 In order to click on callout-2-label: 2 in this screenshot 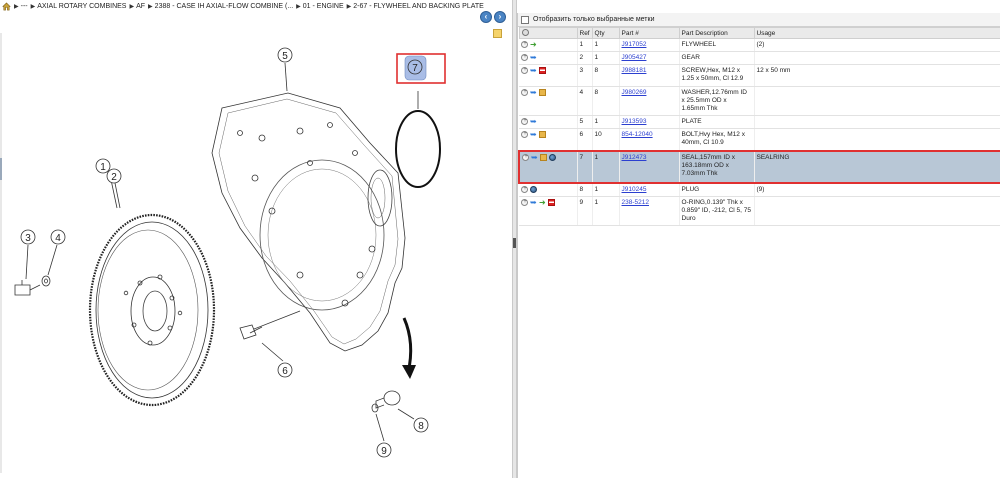, I will do `click(114, 177)`.